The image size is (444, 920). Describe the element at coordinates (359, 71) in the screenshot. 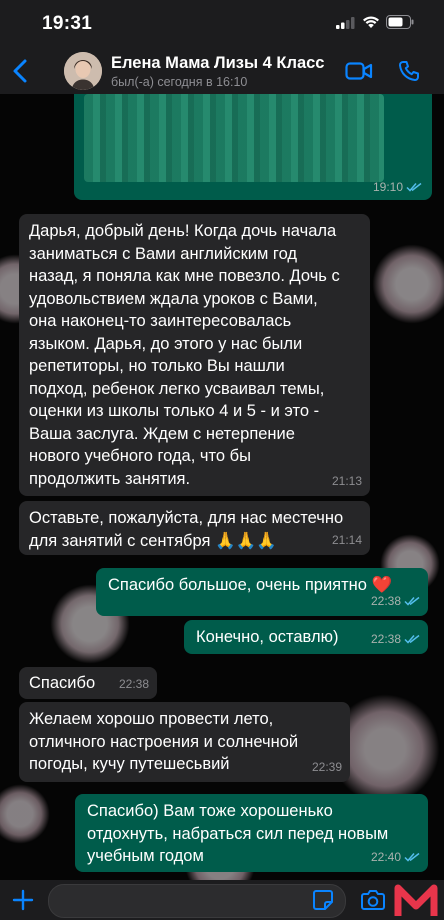

I see `video-call-icon` at that location.